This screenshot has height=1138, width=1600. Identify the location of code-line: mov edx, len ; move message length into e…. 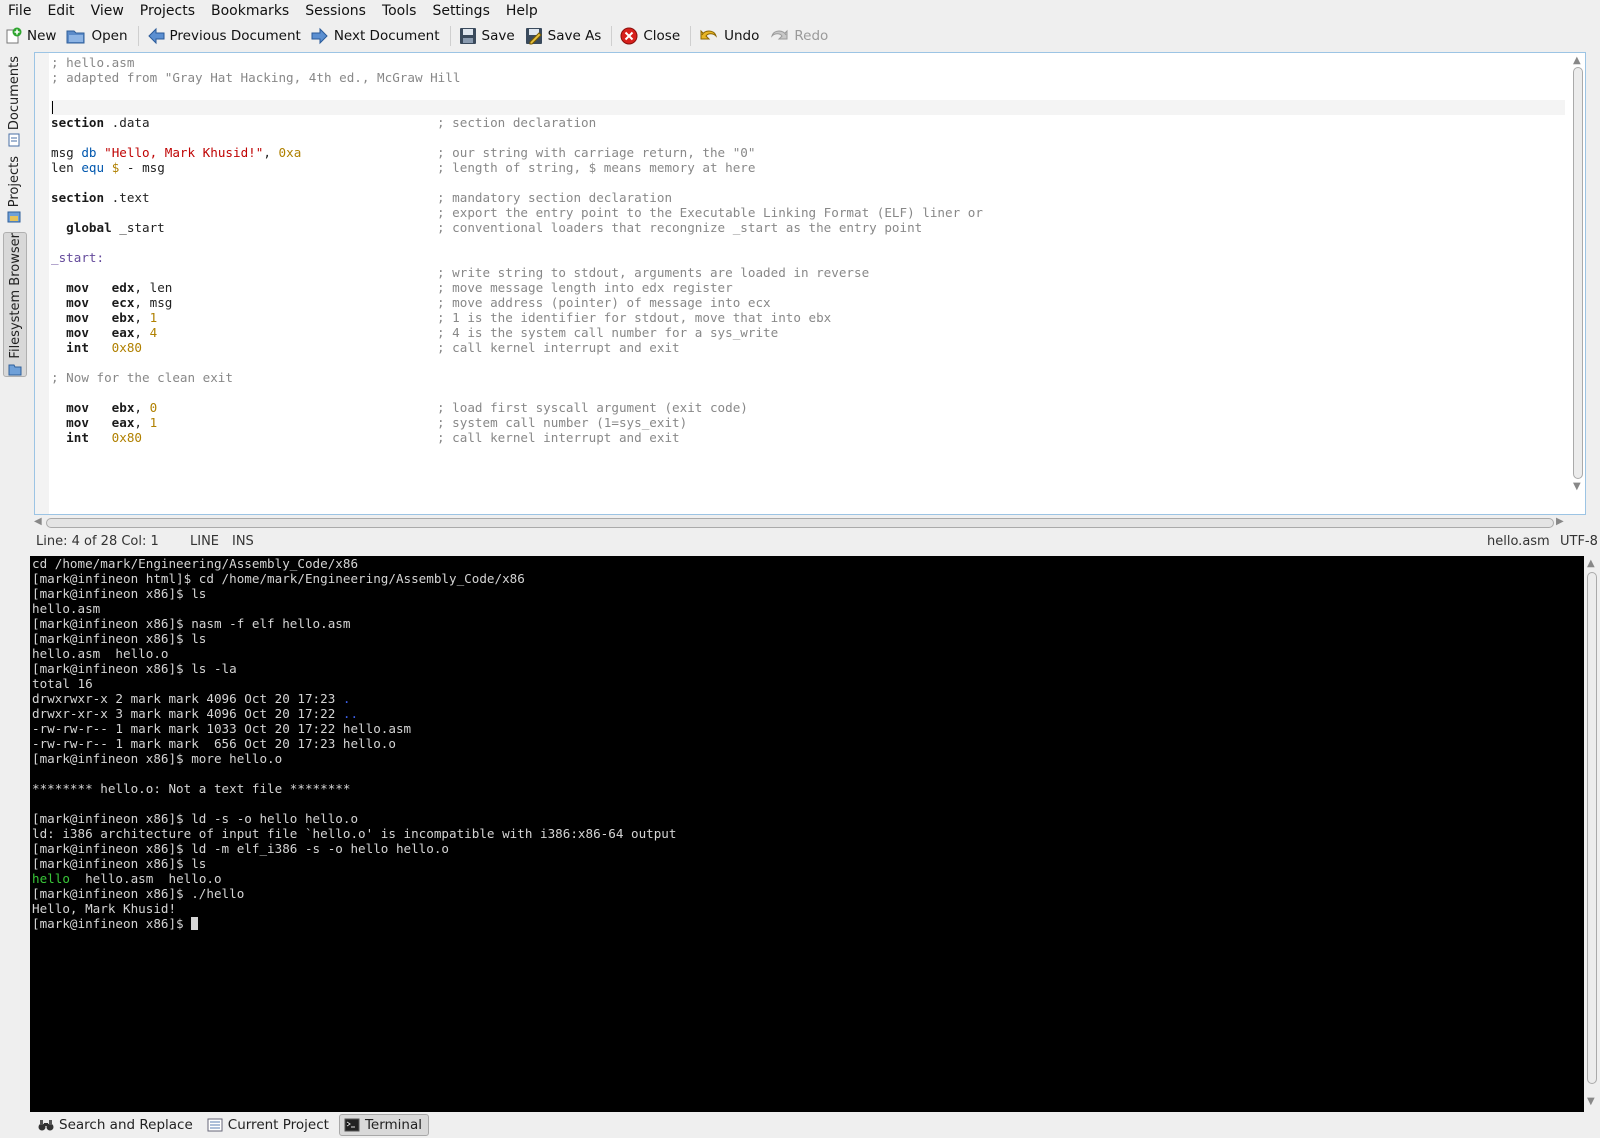
(808, 287).